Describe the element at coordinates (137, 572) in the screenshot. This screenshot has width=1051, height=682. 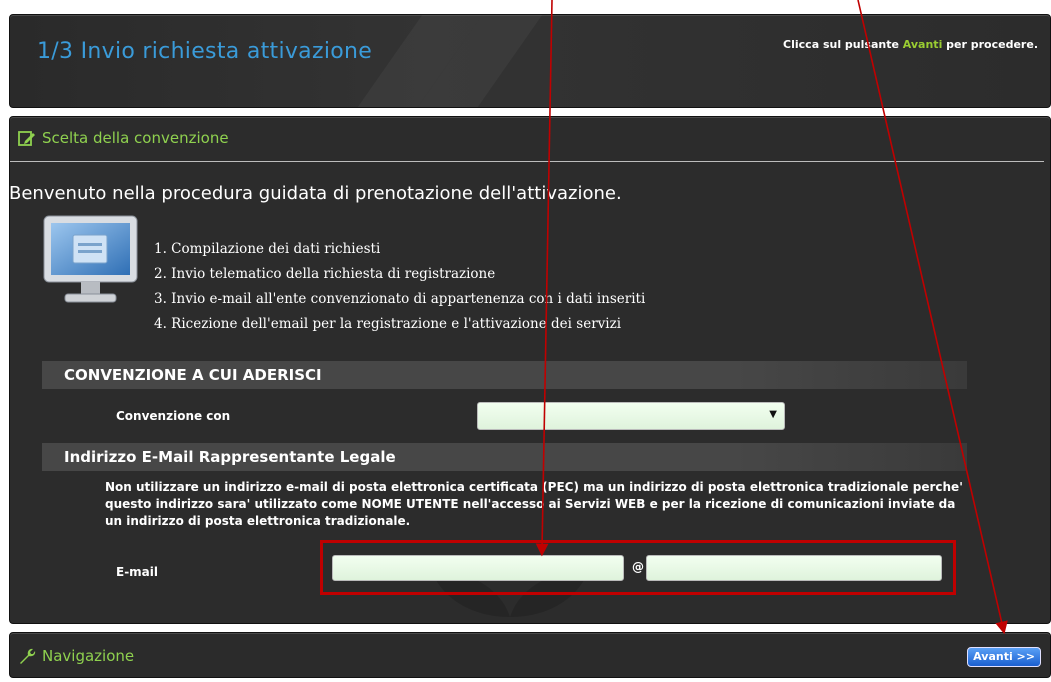
I see `email-label: E-mail` at that location.